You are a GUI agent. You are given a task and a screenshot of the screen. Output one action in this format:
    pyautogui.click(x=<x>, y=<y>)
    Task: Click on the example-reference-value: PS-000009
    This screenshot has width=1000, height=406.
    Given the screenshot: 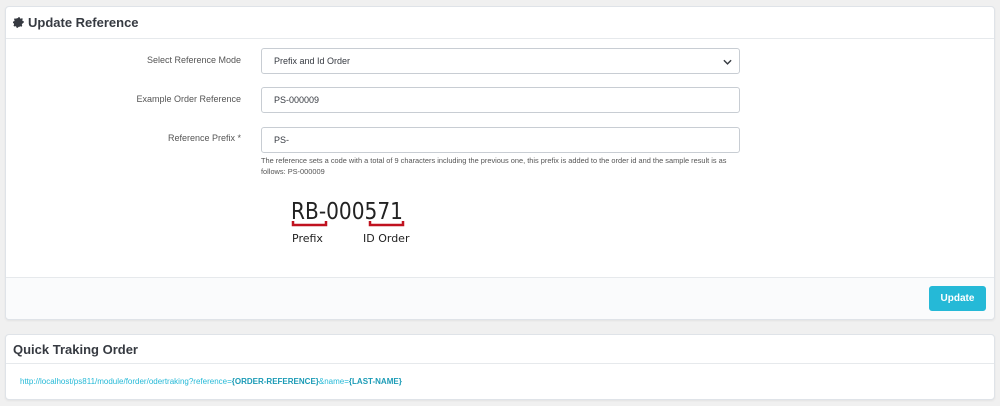 What is the action you would take?
    pyautogui.click(x=297, y=100)
    